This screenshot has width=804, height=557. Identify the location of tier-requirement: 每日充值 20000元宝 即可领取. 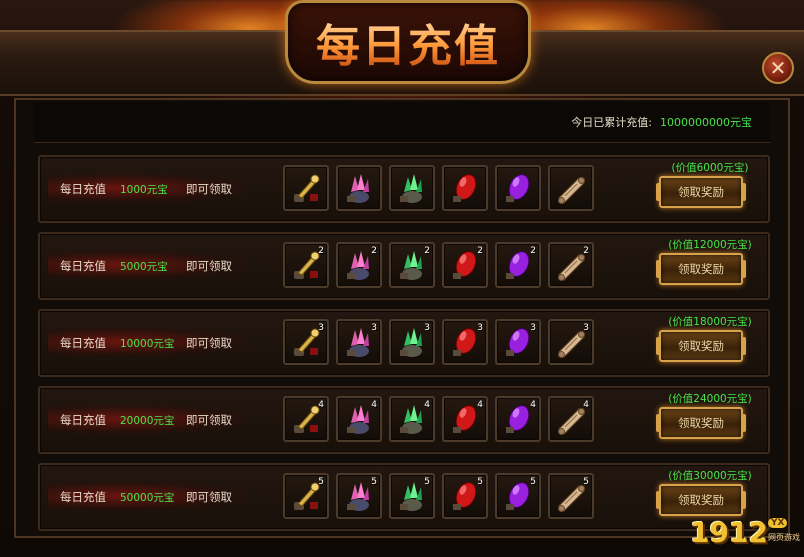
(148, 419).